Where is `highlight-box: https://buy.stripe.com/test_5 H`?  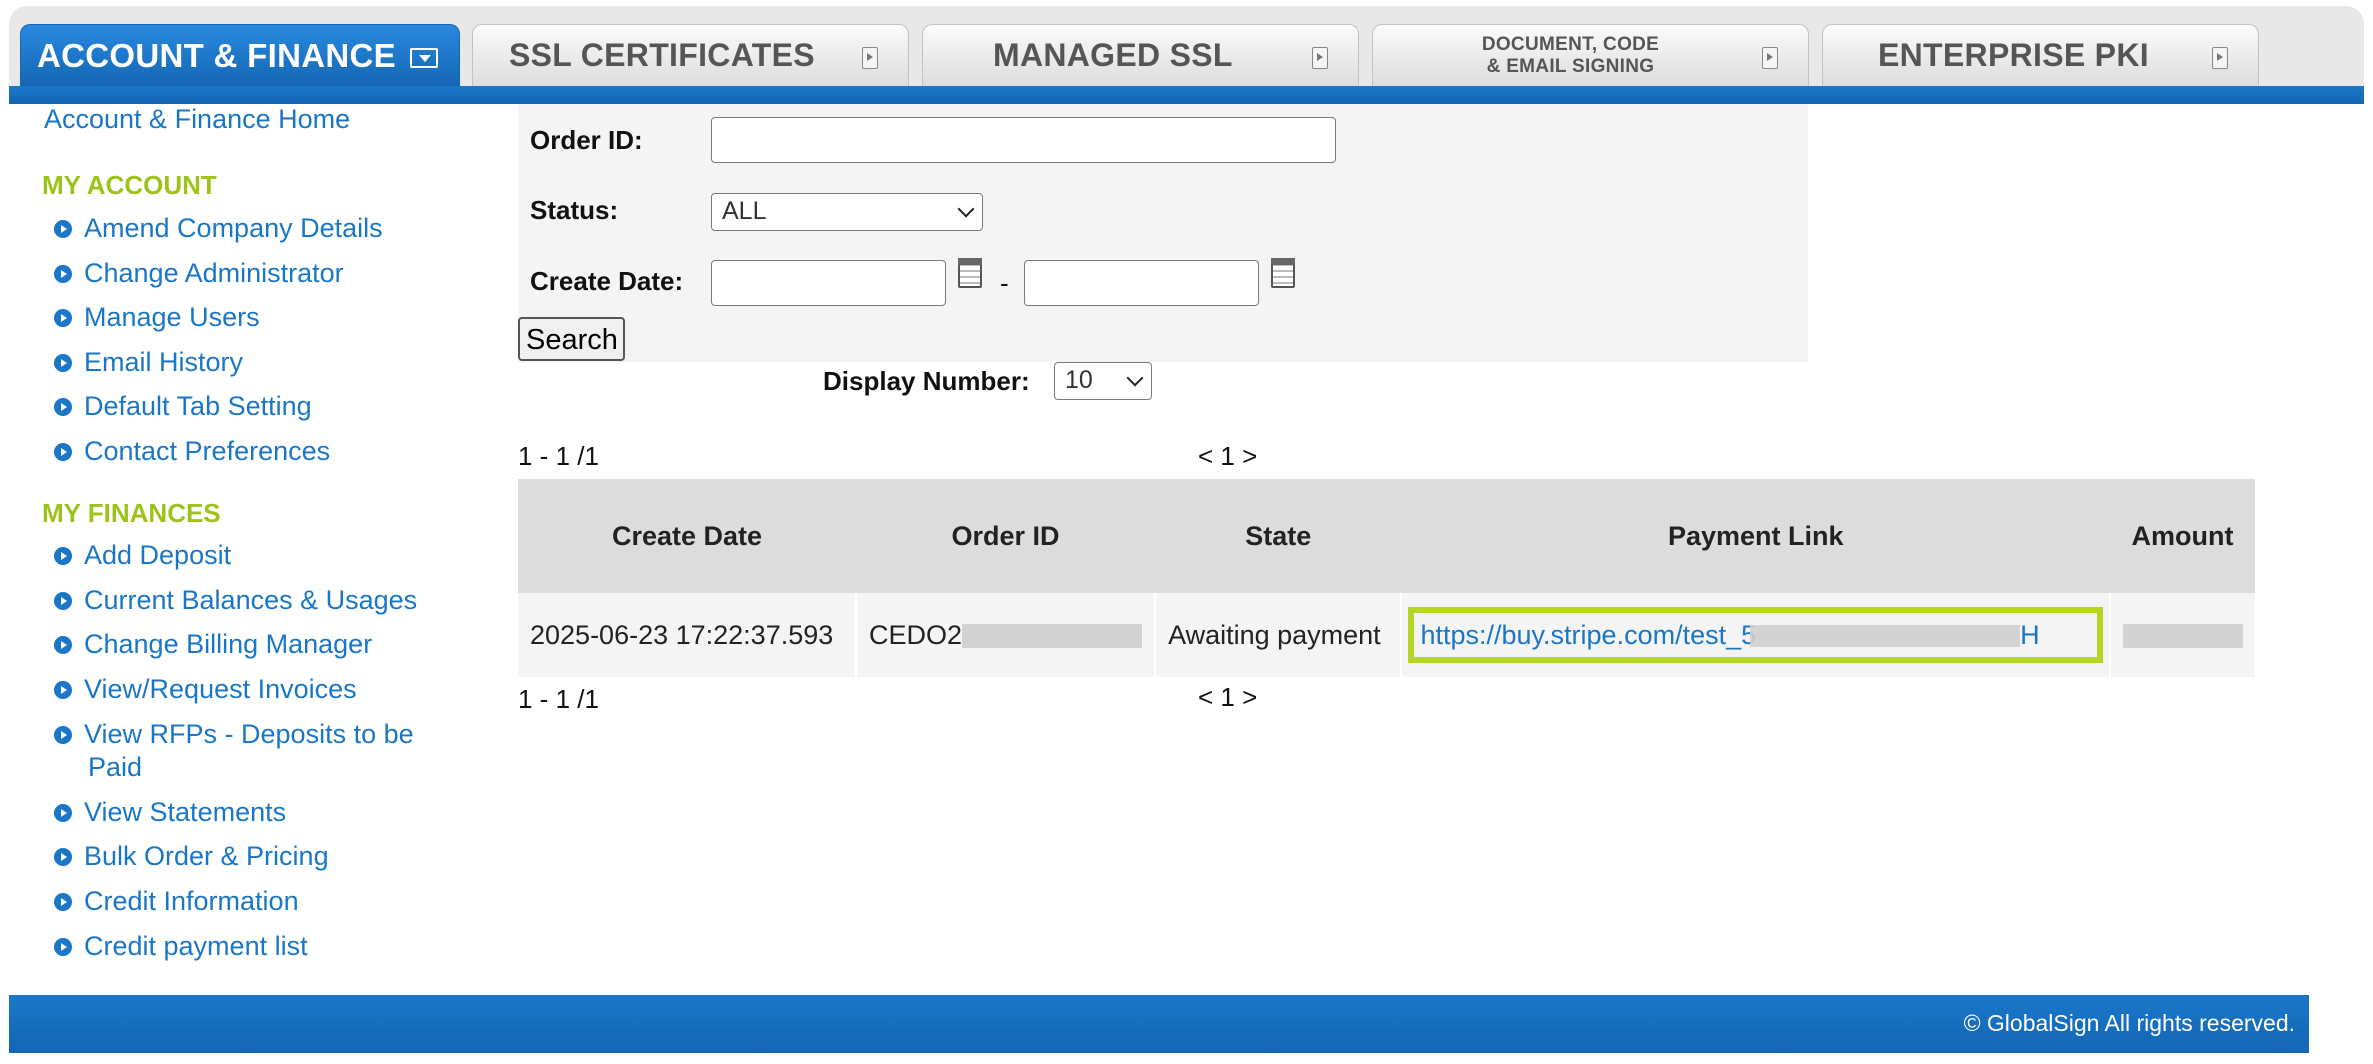
highlight-box: https://buy.stripe.com/test_5 H is located at coordinates (1755, 635).